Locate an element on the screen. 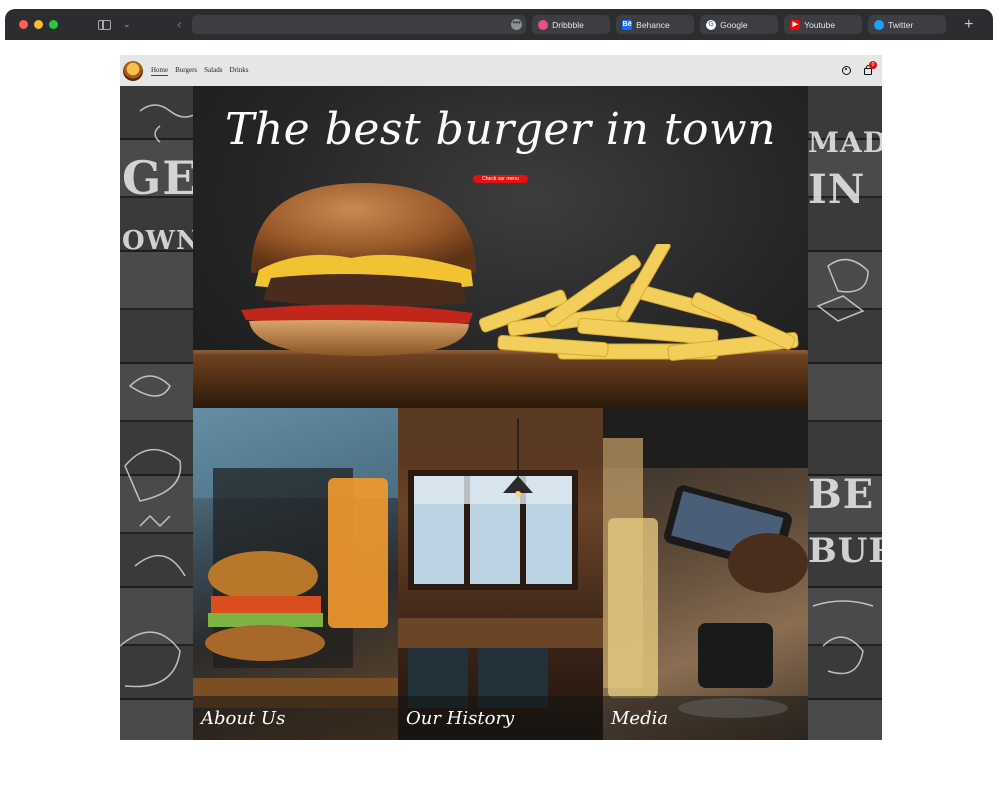 The width and height of the screenshot is (998, 800). tile-caption: Media is located at coordinates (705, 718).